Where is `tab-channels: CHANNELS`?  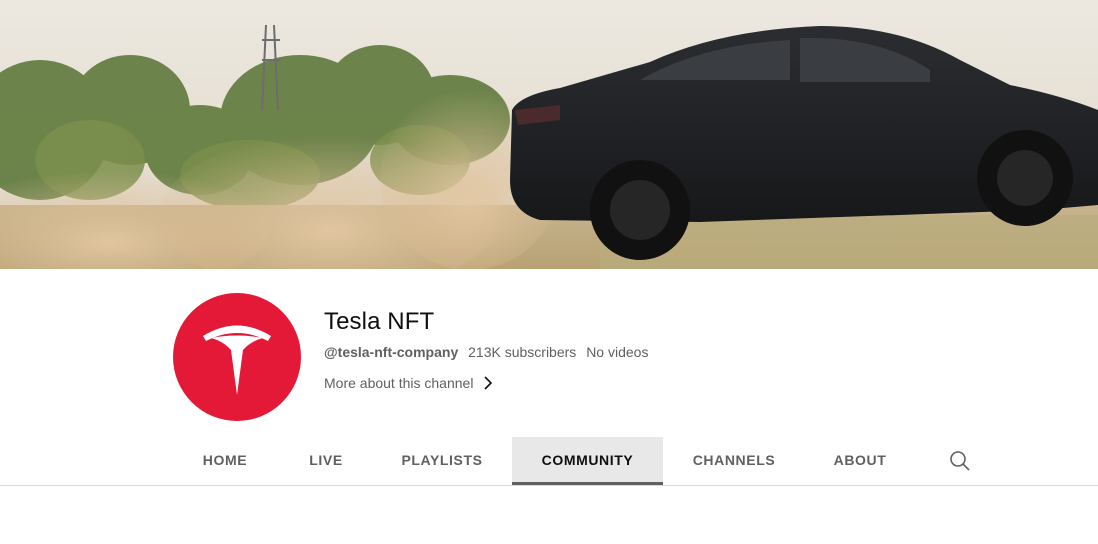
tab-channels: CHANNELS is located at coordinates (734, 461).